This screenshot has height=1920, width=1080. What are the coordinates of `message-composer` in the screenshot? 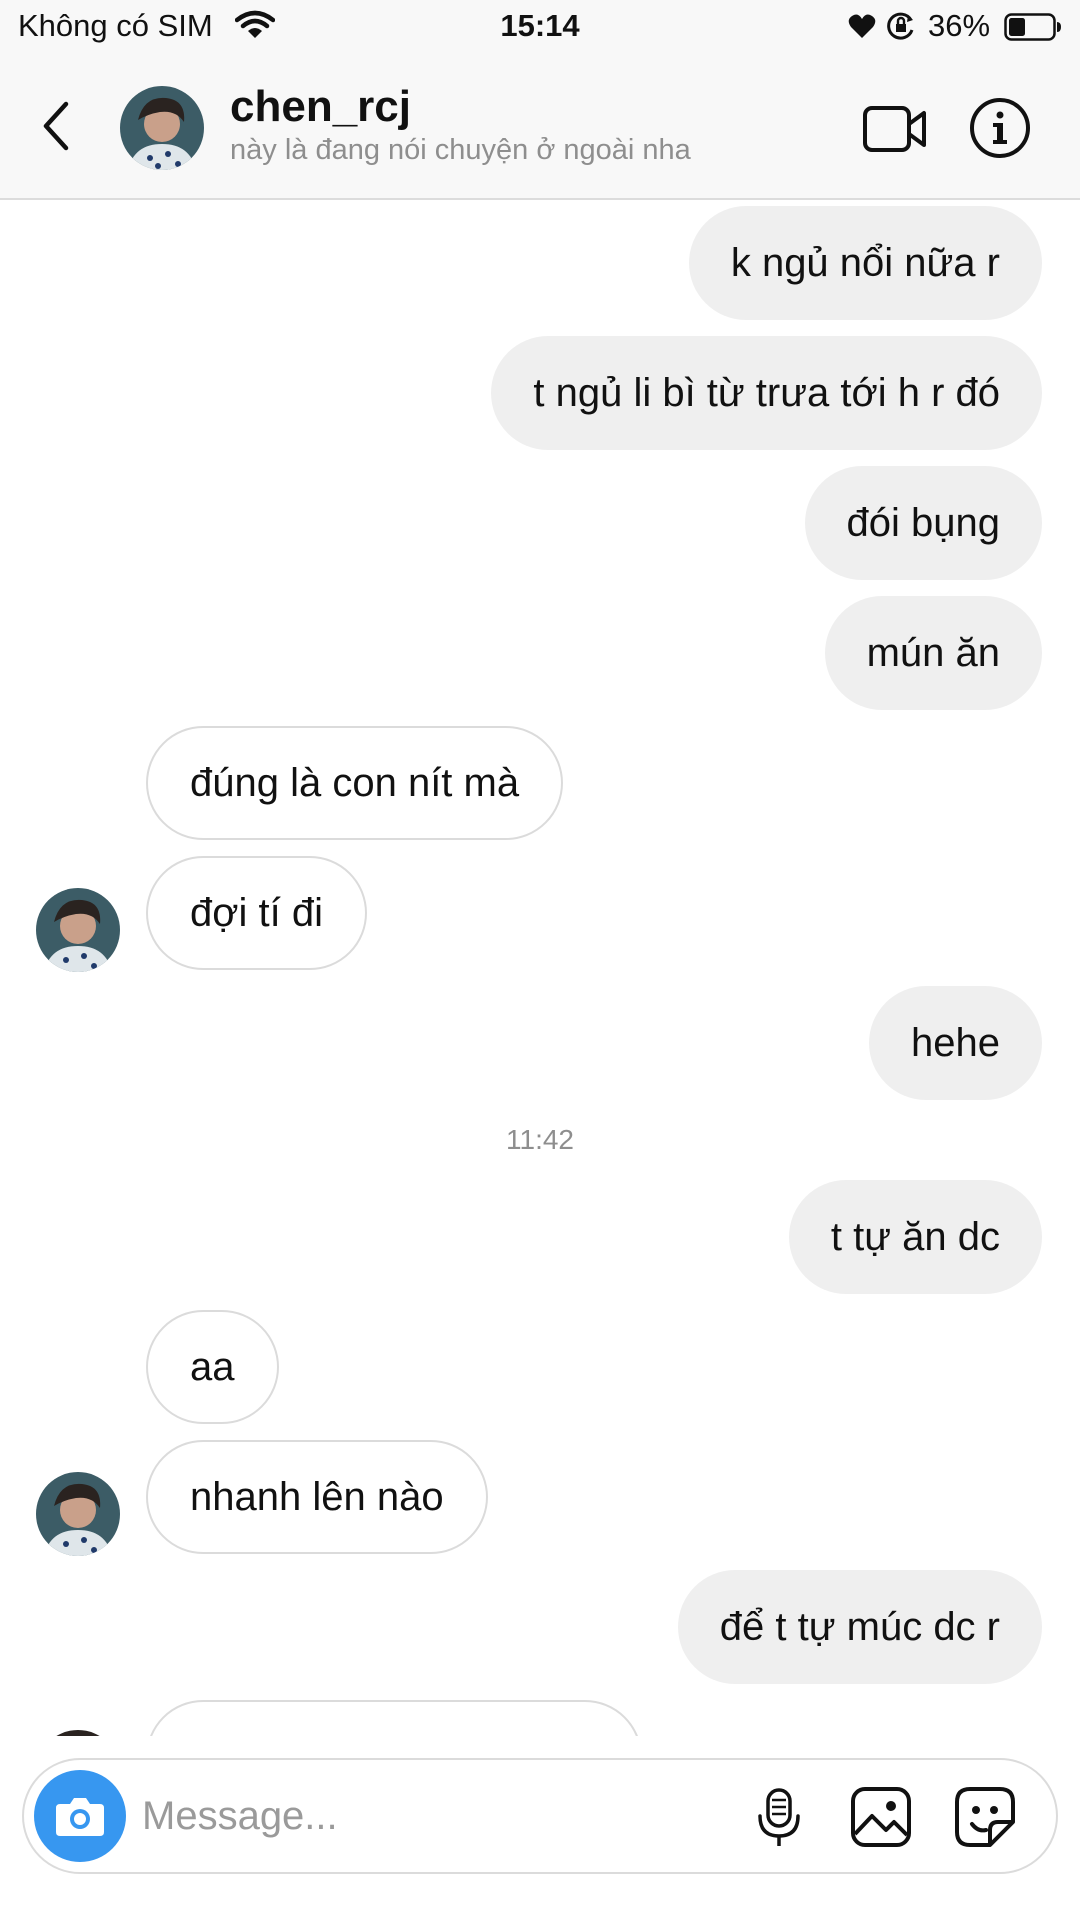 It's located at (540, 1816).